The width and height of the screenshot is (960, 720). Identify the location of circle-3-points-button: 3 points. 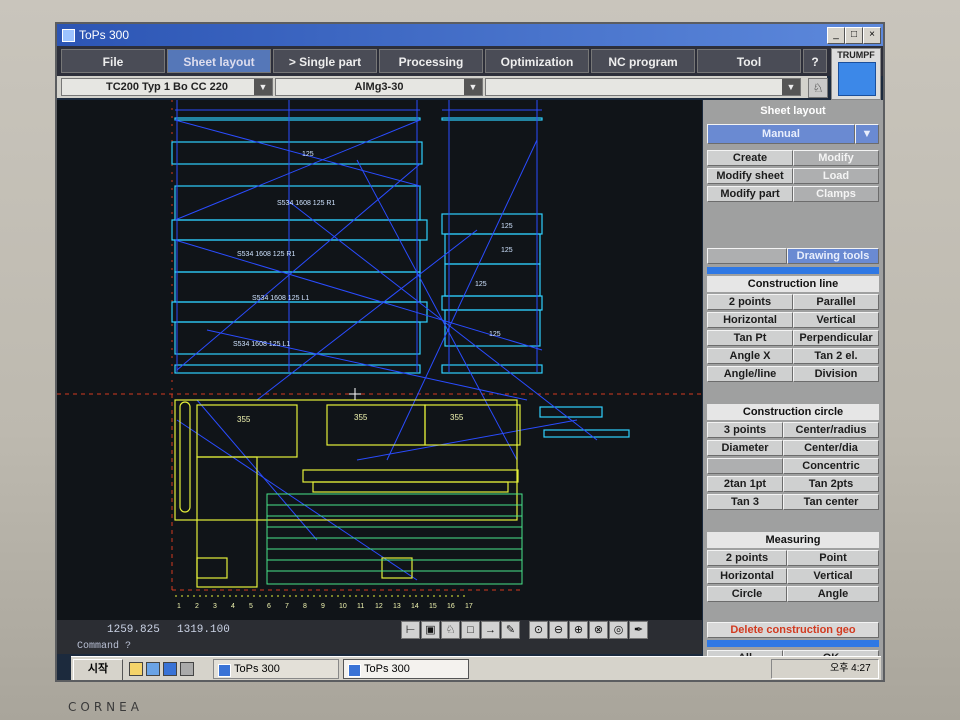
(745, 430).